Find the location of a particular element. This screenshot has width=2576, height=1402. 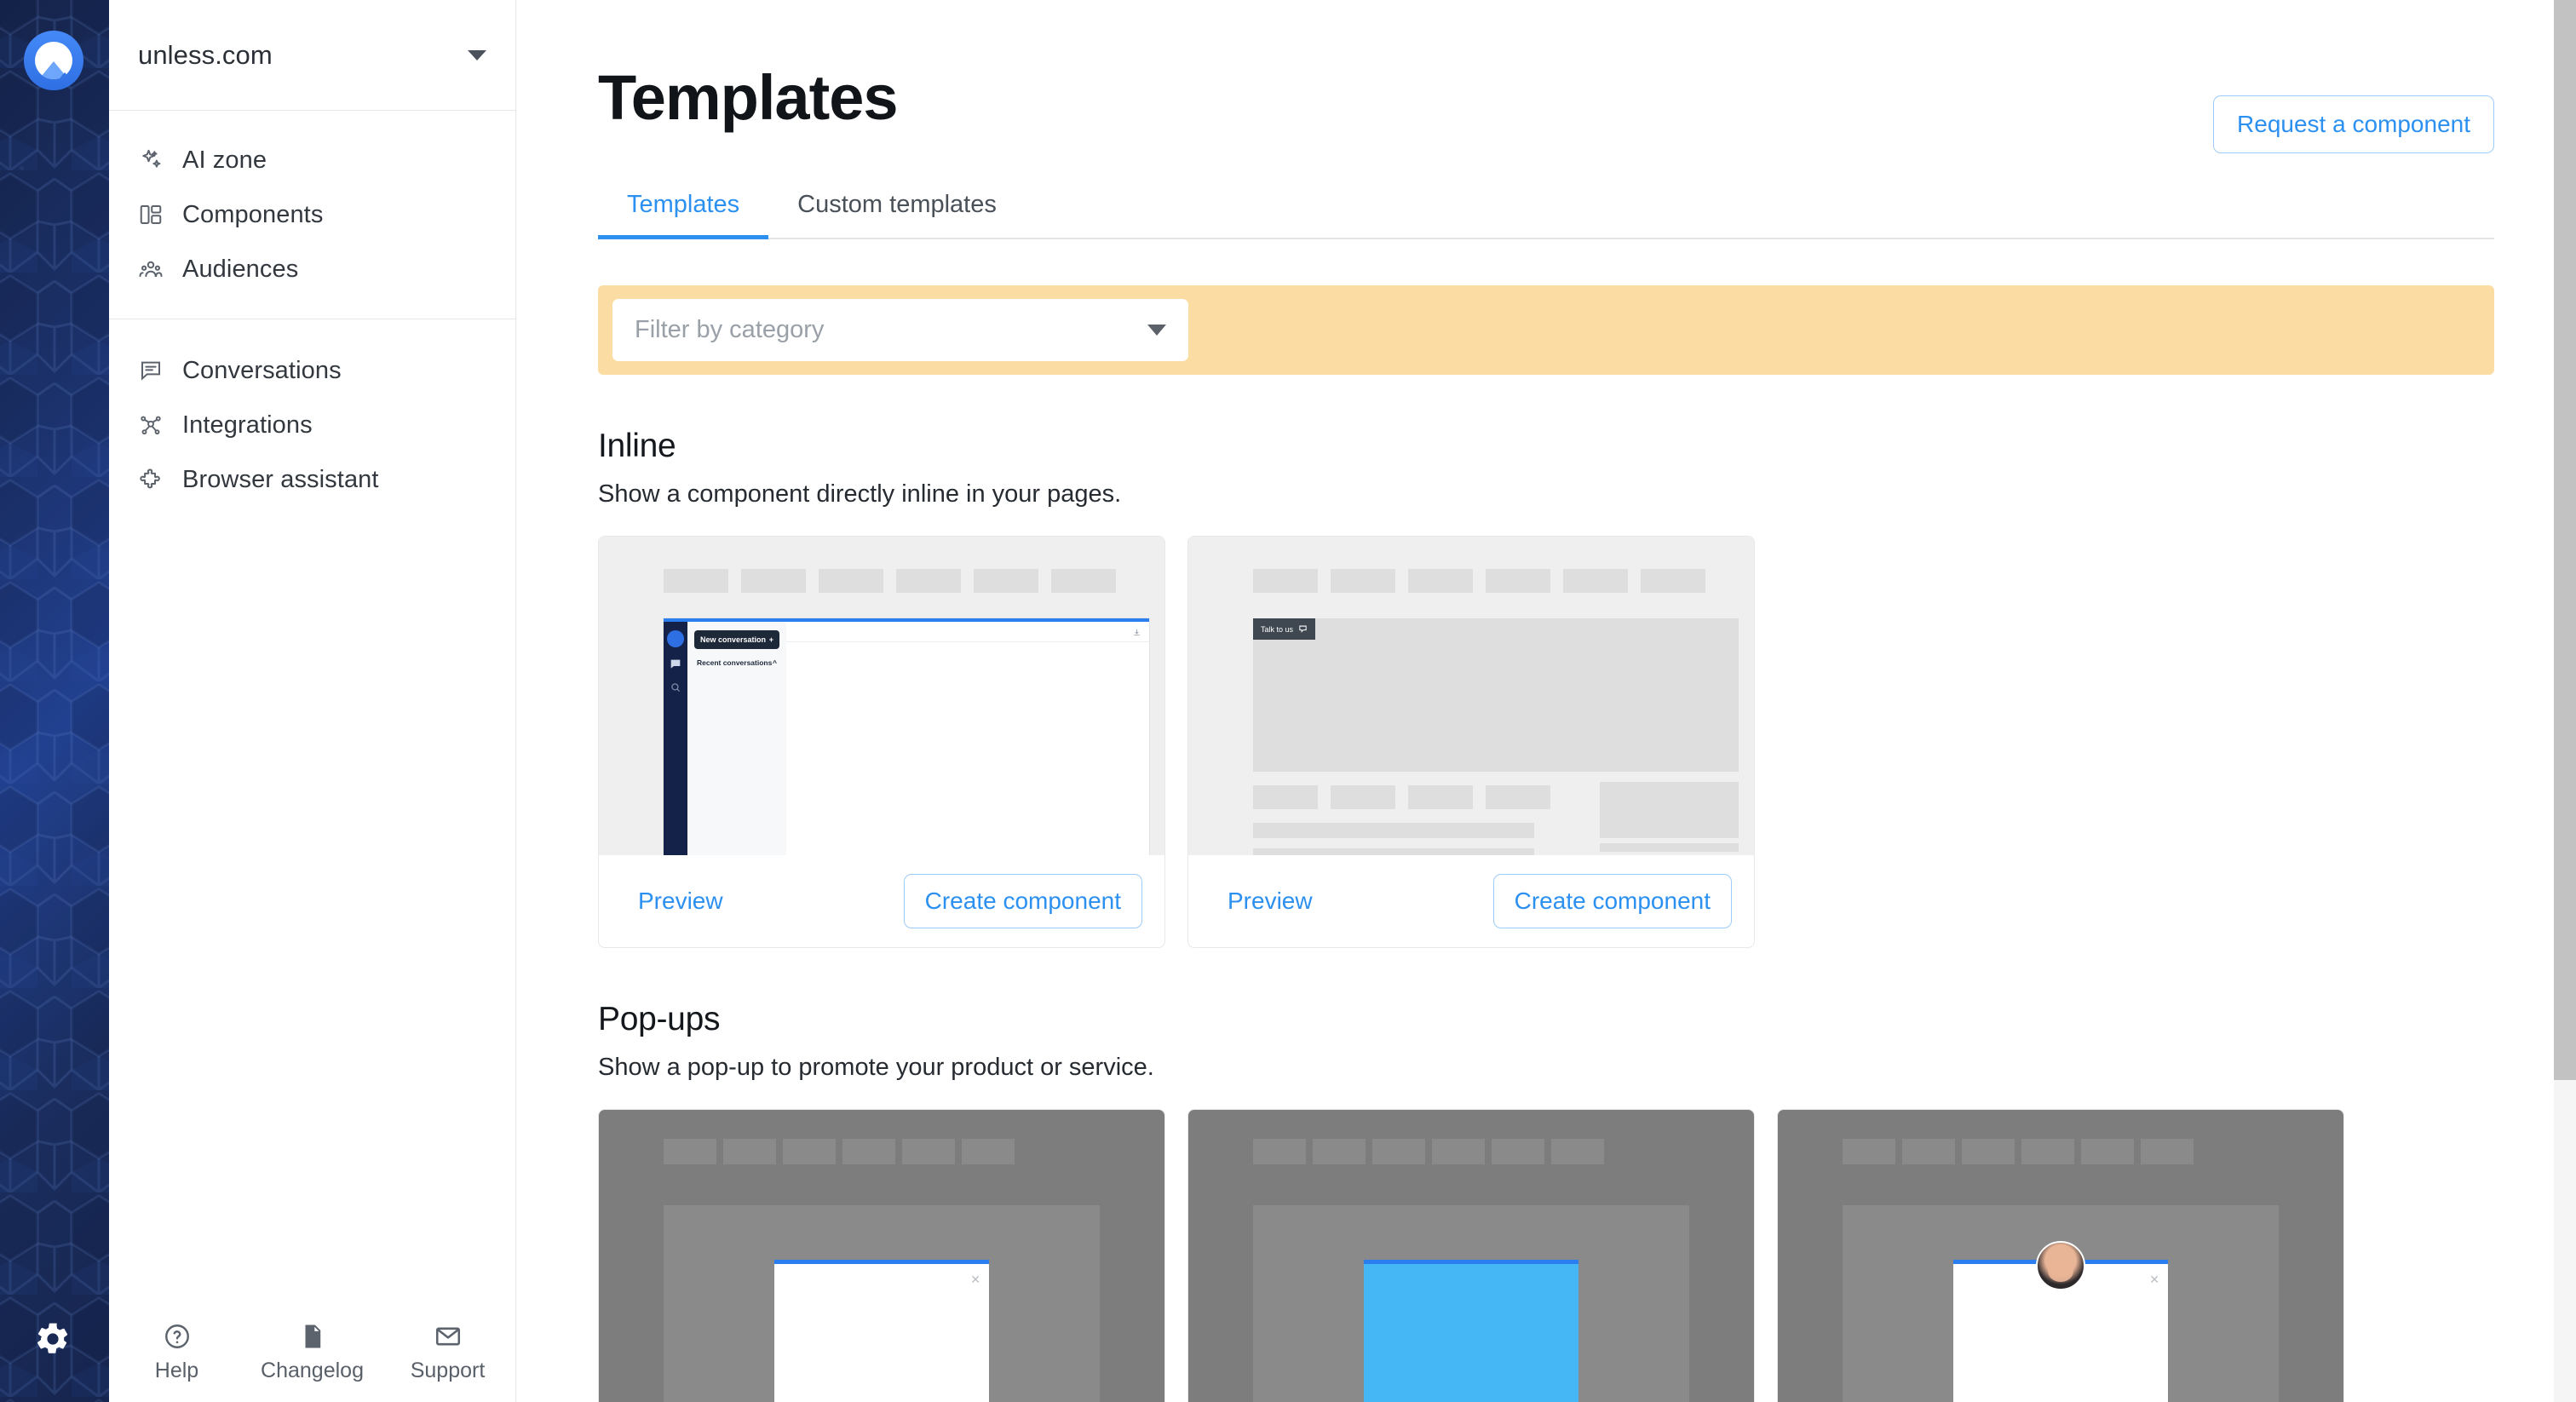

workspace-switcher: unless.com is located at coordinates (312, 55).